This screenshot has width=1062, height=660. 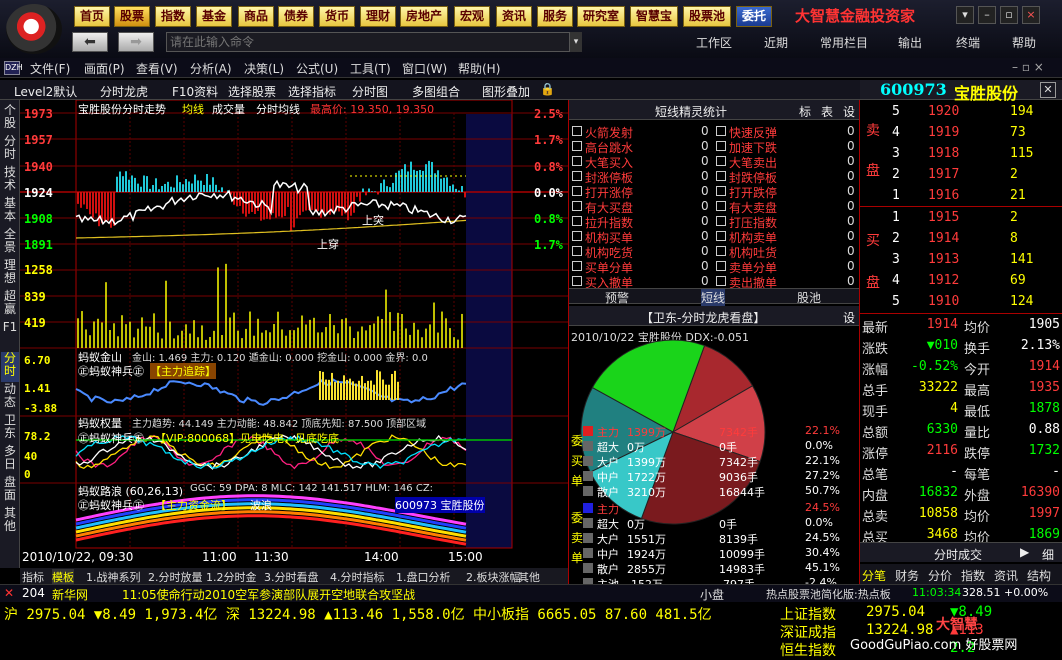 What do you see at coordinates (370, 91) in the screenshot?
I see `toolbar-item-5: 分时图` at bounding box center [370, 91].